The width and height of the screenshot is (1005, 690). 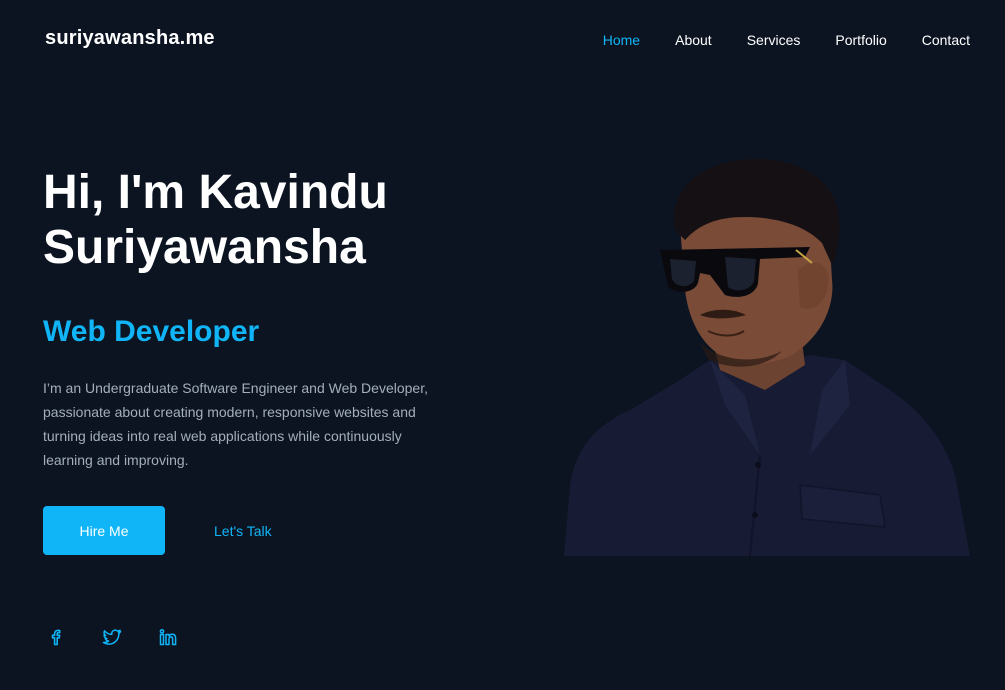 I want to click on main-nav: Home About Services Portfolio Contact, so click(x=769, y=40).